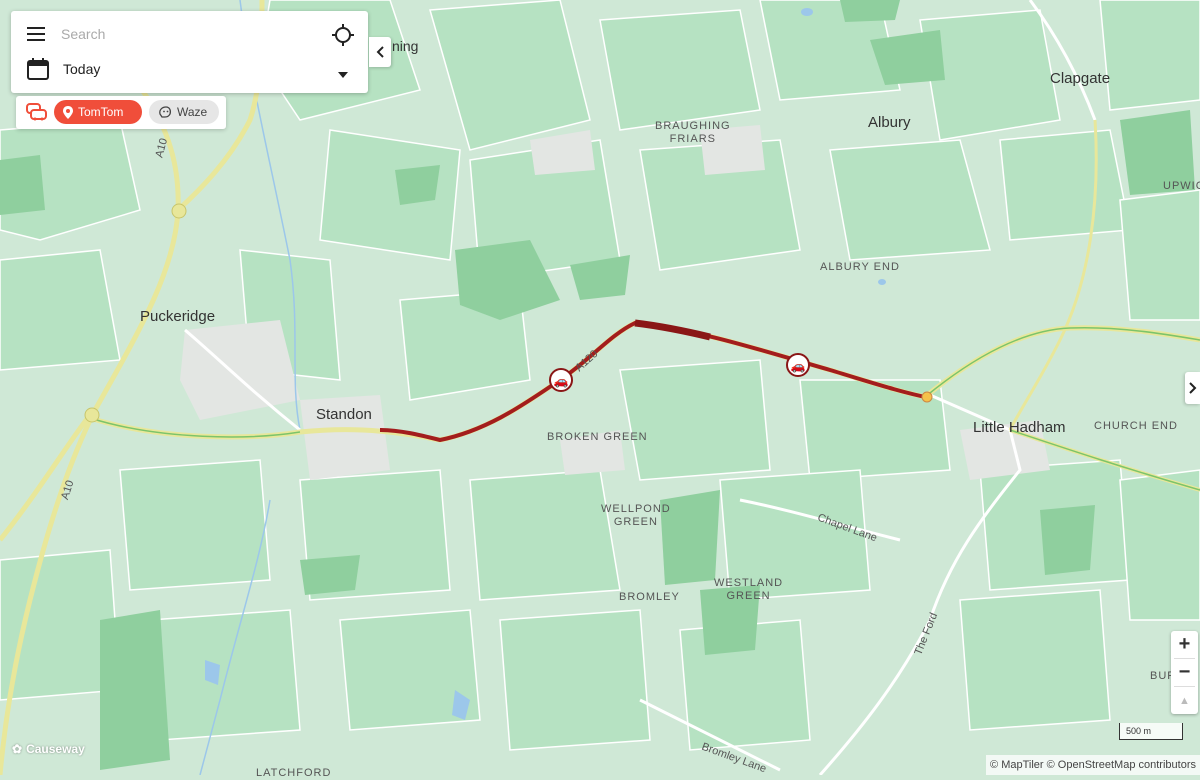 Image resolution: width=1200 pixels, height=780 pixels. Describe the element at coordinates (83, 34) in the screenshot. I see `search-input: Search` at that location.